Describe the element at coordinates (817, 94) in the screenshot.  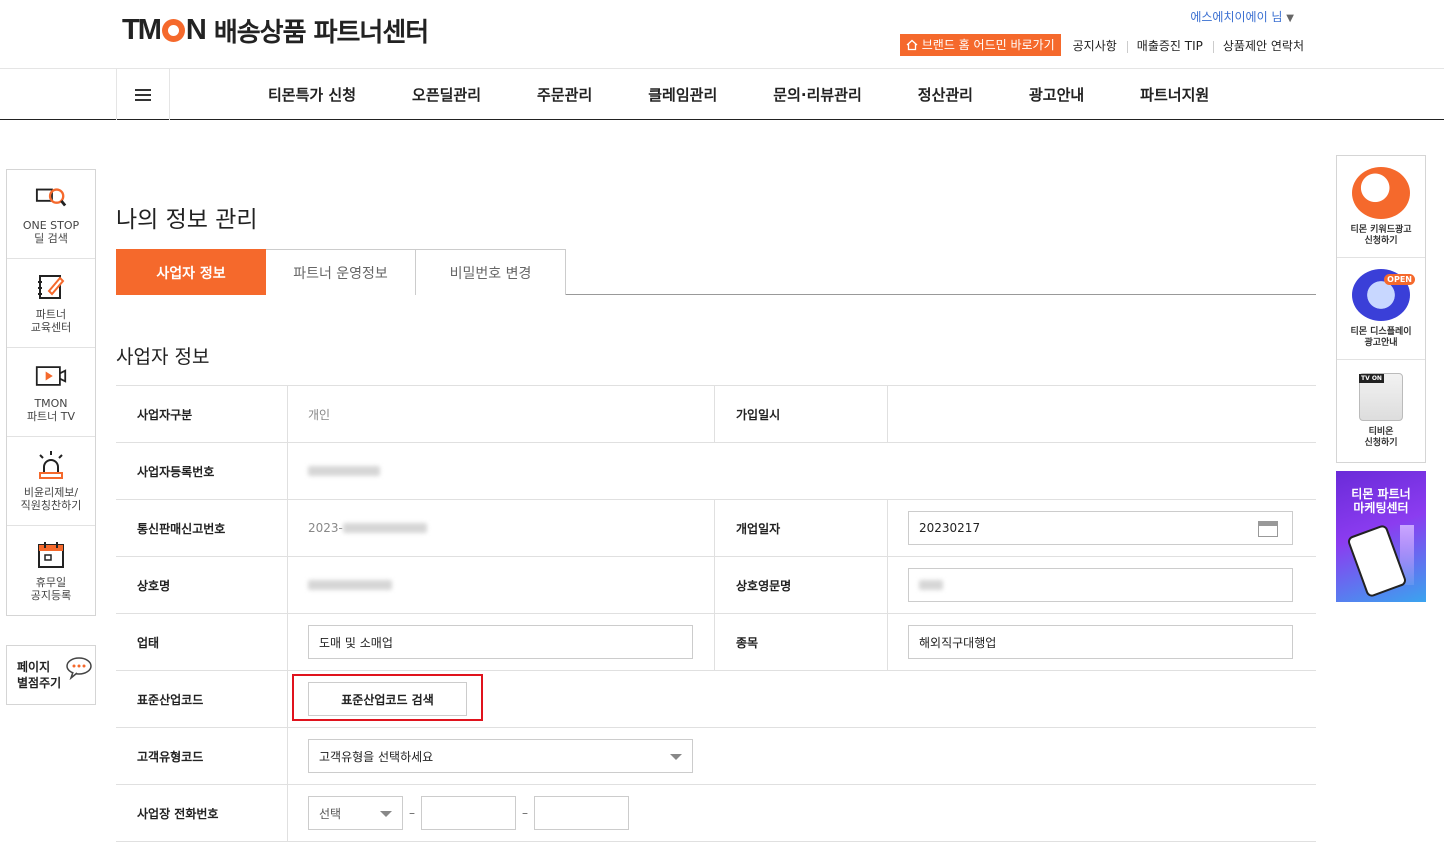
I see `nav-item-inquiry-review: 문의·리뷰관리` at that location.